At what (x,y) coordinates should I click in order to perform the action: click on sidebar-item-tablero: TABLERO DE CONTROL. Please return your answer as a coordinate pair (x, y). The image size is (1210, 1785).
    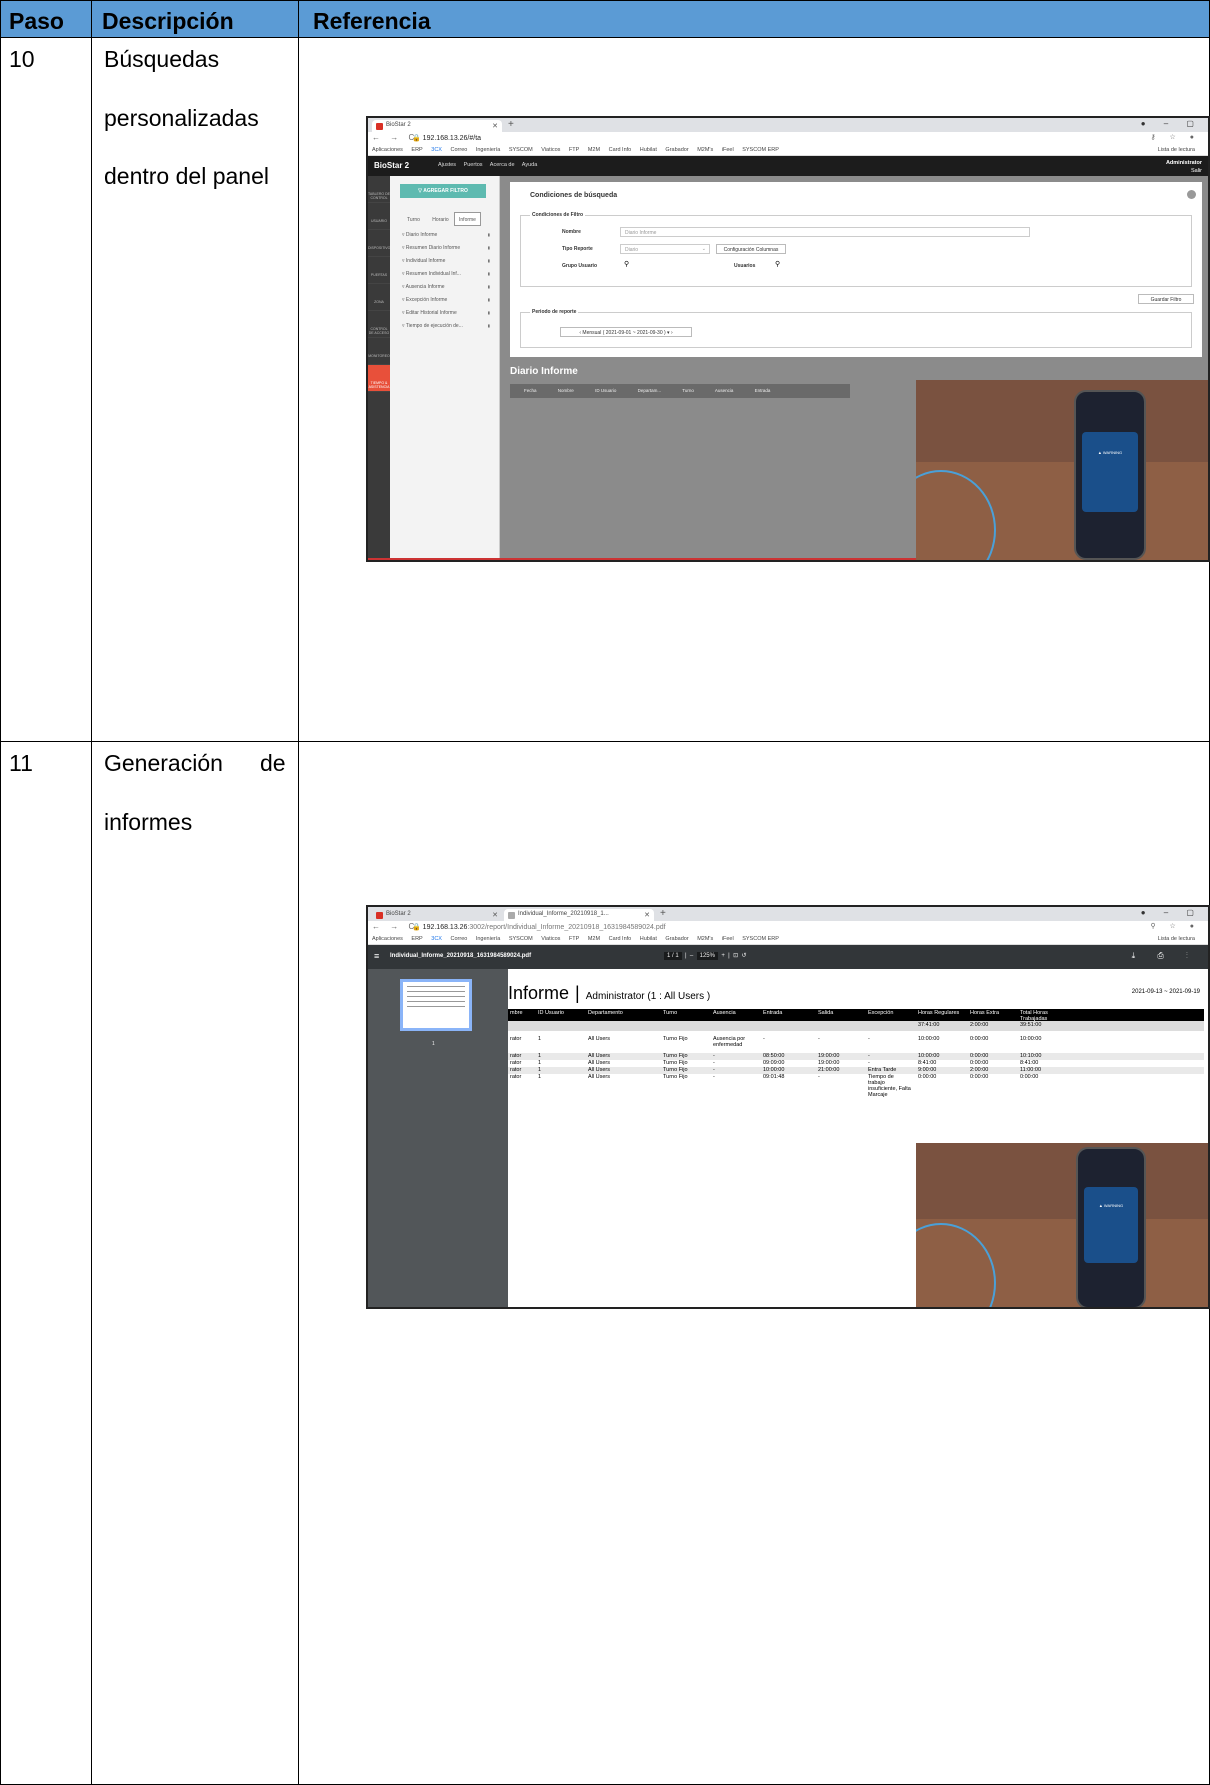
    Looking at the image, I should click on (379, 189).